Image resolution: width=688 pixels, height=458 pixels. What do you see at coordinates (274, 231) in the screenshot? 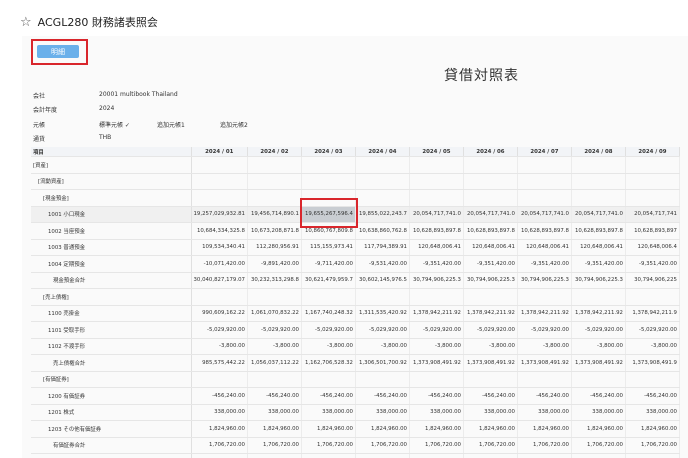
I see `value-cell: 10,673,208,871.8` at bounding box center [274, 231].